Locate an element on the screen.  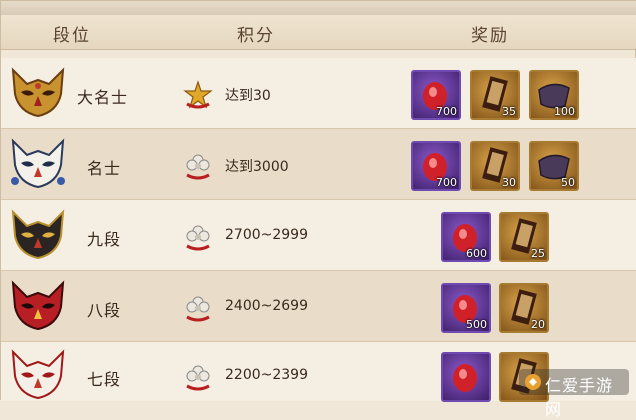
reward-count: 100 is located at coordinates (564, 111).